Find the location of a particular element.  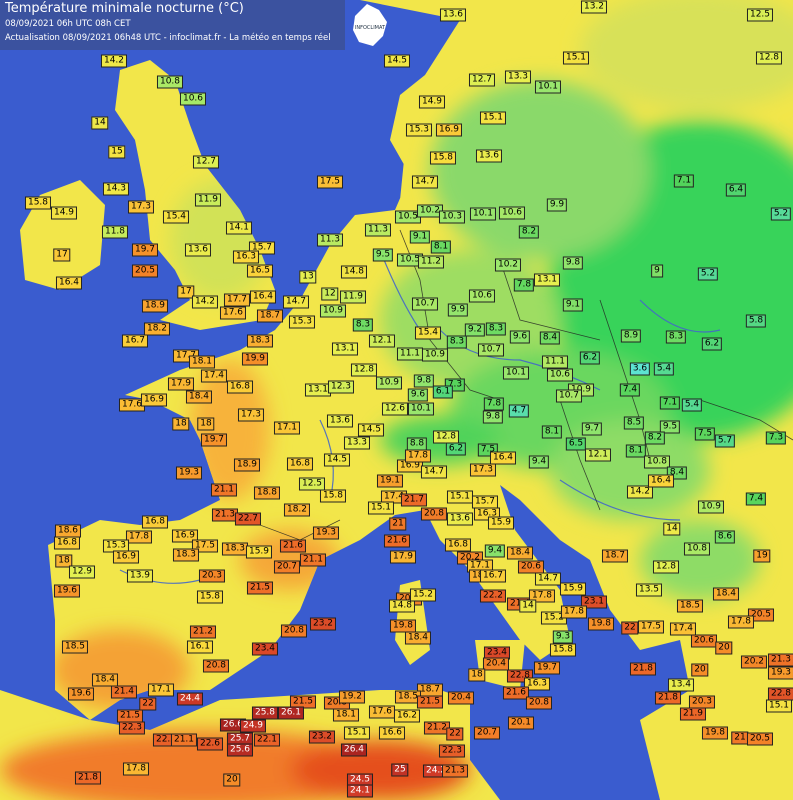

station-temp-label: 10.2 is located at coordinates (508, 265).